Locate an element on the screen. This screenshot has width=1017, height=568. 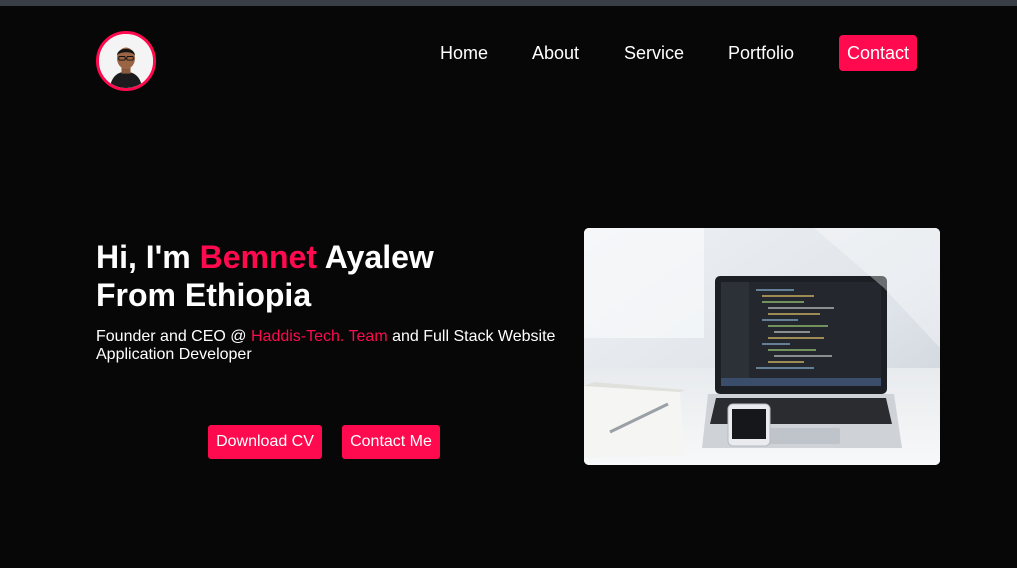
nav-item-portfolio: Portfolio is located at coordinates (761, 53).